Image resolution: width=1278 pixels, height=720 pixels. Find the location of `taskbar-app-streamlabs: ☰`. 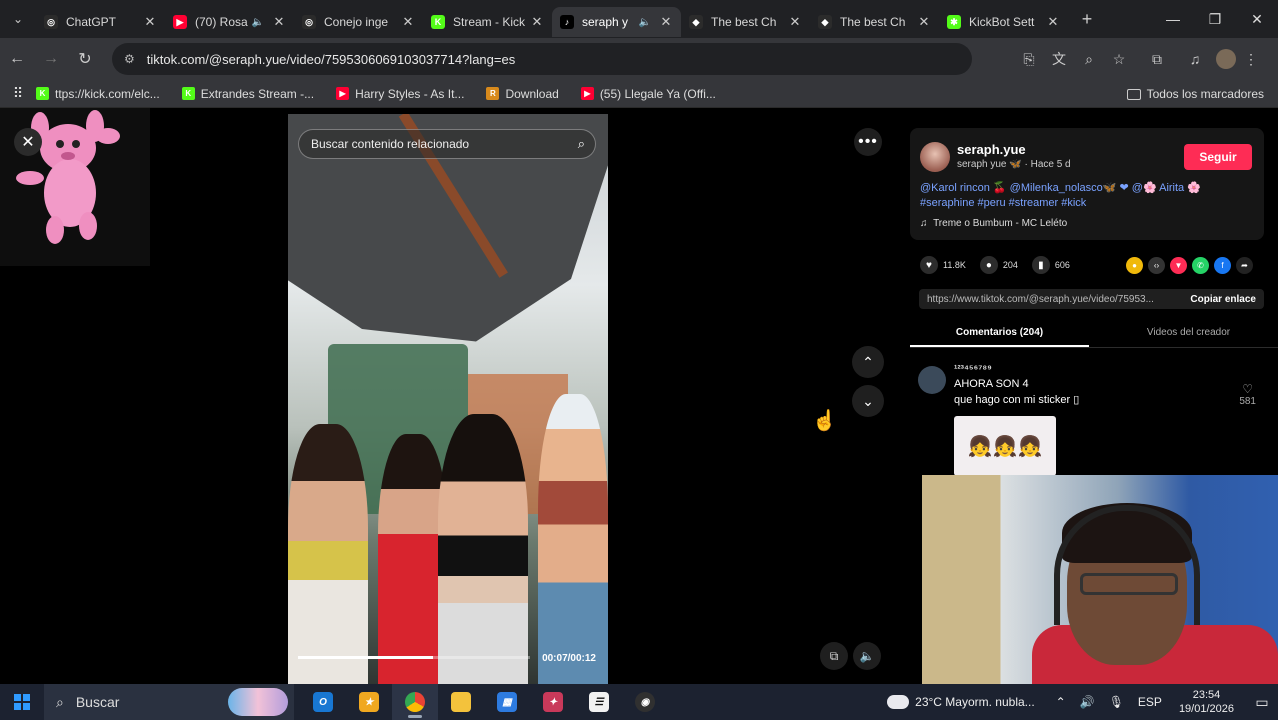

taskbar-app-streamlabs: ☰ is located at coordinates (599, 702).